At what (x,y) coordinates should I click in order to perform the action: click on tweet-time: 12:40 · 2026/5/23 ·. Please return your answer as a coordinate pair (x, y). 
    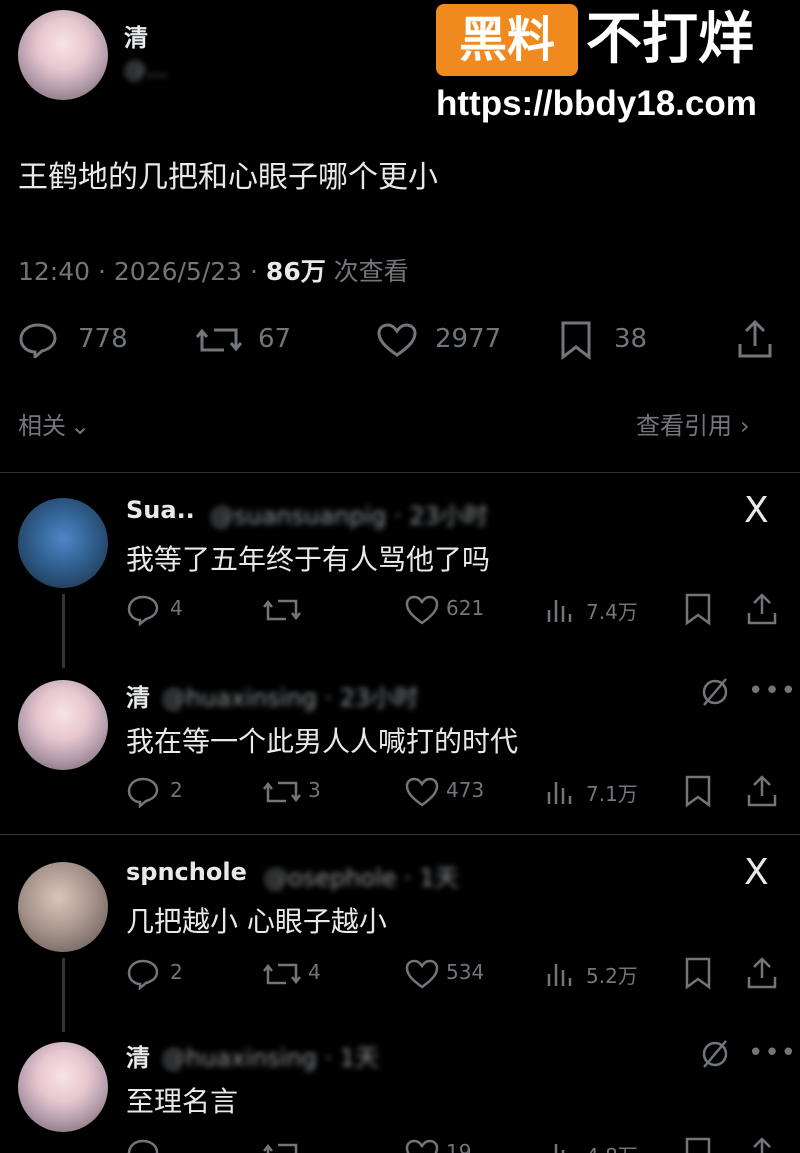
    Looking at the image, I should click on (142, 271).